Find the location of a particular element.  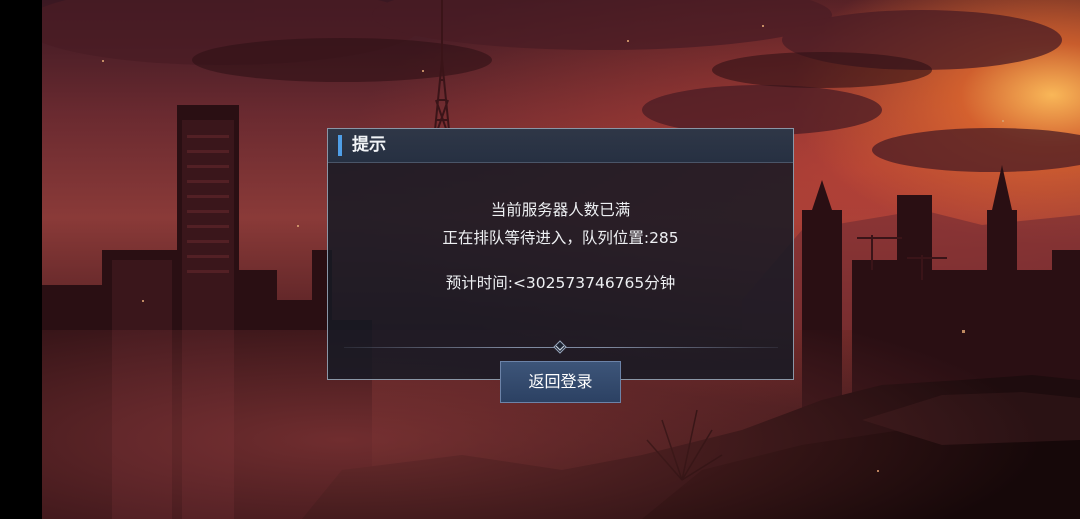

queue-position-message: 正在排队等待进入，队列位置:285 is located at coordinates (560, 238).